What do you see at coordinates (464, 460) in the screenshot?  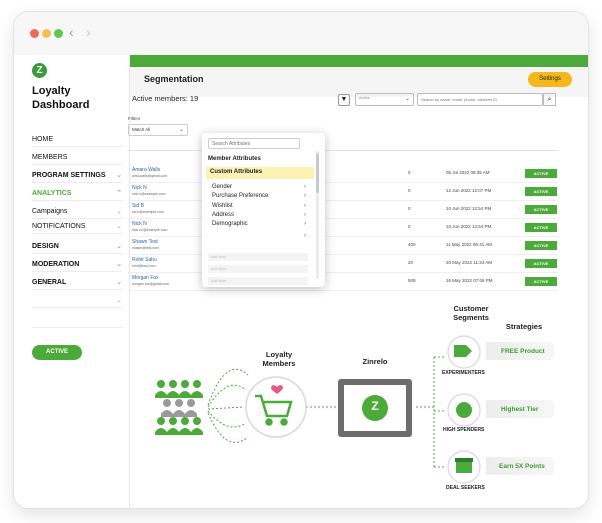 I see `gift-lid` at bounding box center [464, 460].